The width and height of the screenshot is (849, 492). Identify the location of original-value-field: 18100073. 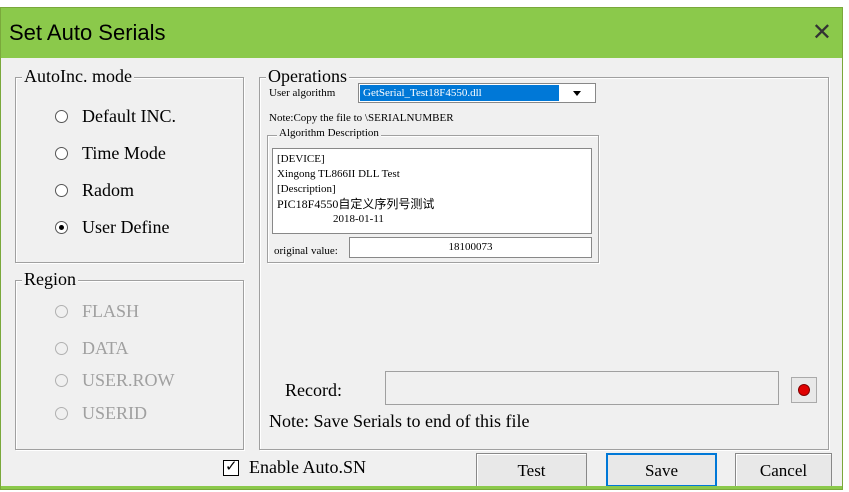
(470, 247).